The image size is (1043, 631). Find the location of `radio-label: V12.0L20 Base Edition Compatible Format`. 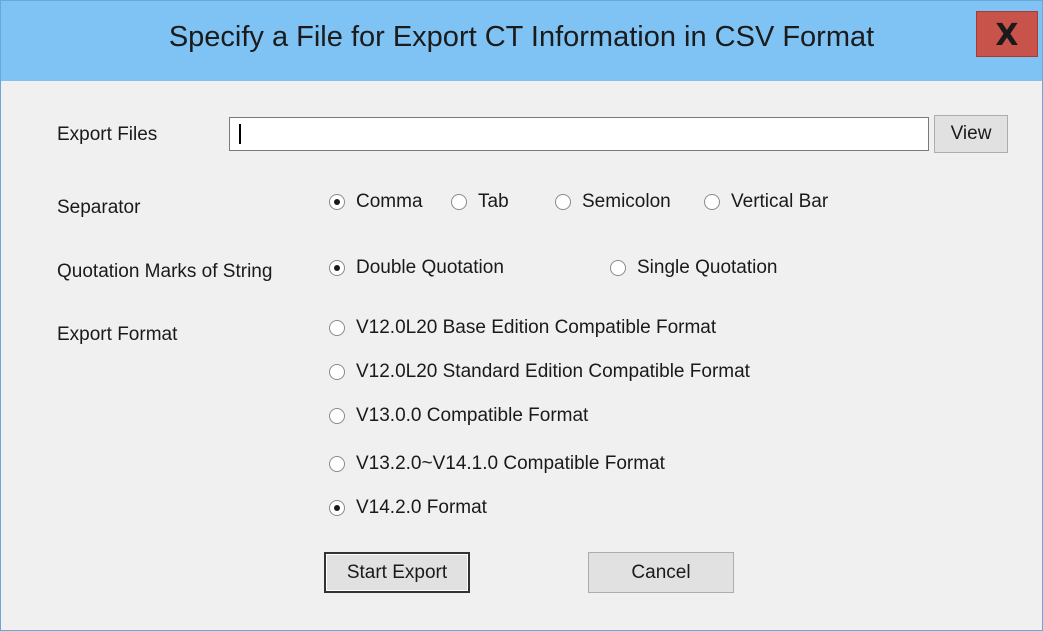

radio-label: V12.0L20 Base Edition Compatible Format is located at coordinates (536, 327).